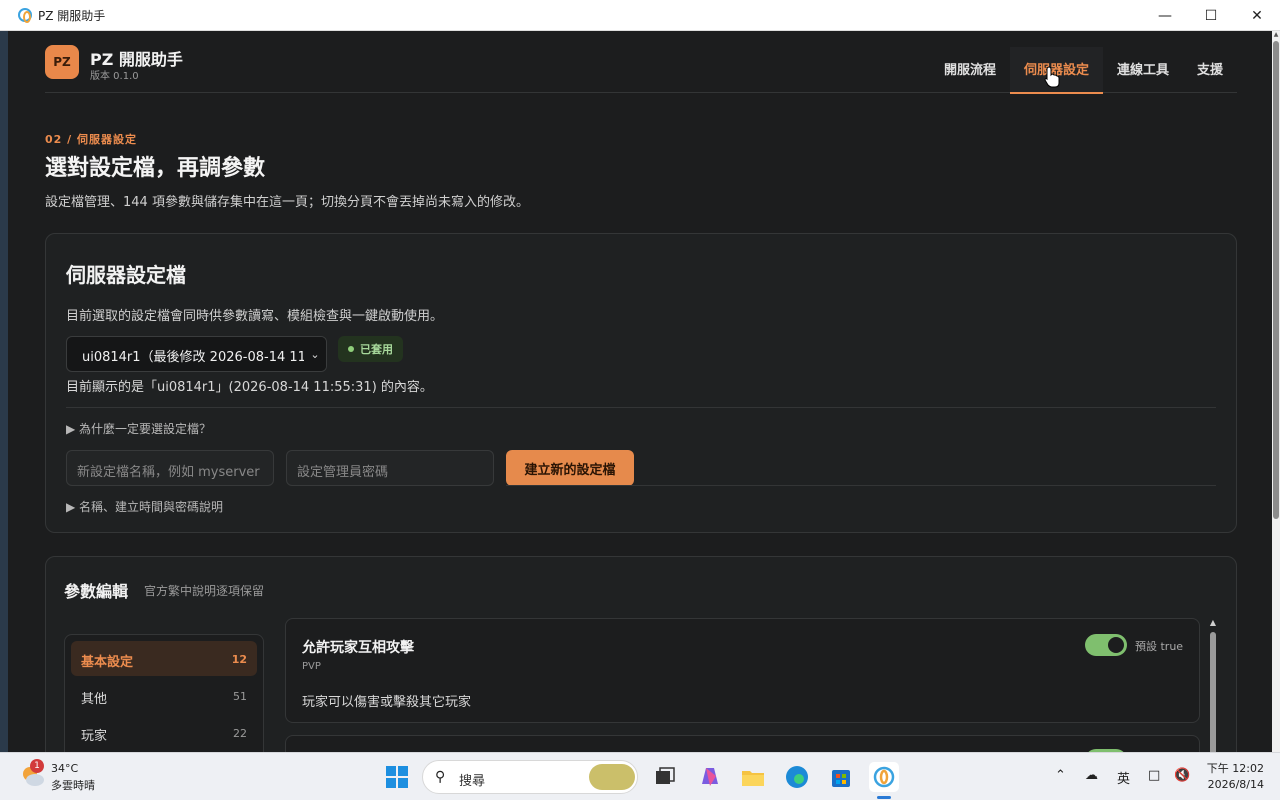 The width and height of the screenshot is (1280, 800). Describe the element at coordinates (164, 695) in the screenshot. I see `category-other: 其他 51` at that location.